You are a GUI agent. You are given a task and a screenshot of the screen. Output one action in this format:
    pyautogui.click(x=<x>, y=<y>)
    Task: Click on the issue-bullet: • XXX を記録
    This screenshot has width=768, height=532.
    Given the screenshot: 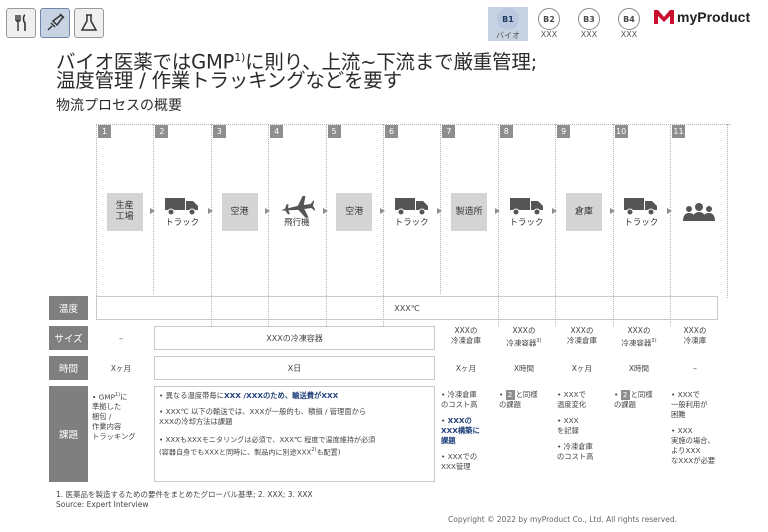 What is the action you would take?
    pyautogui.click(x=568, y=425)
    